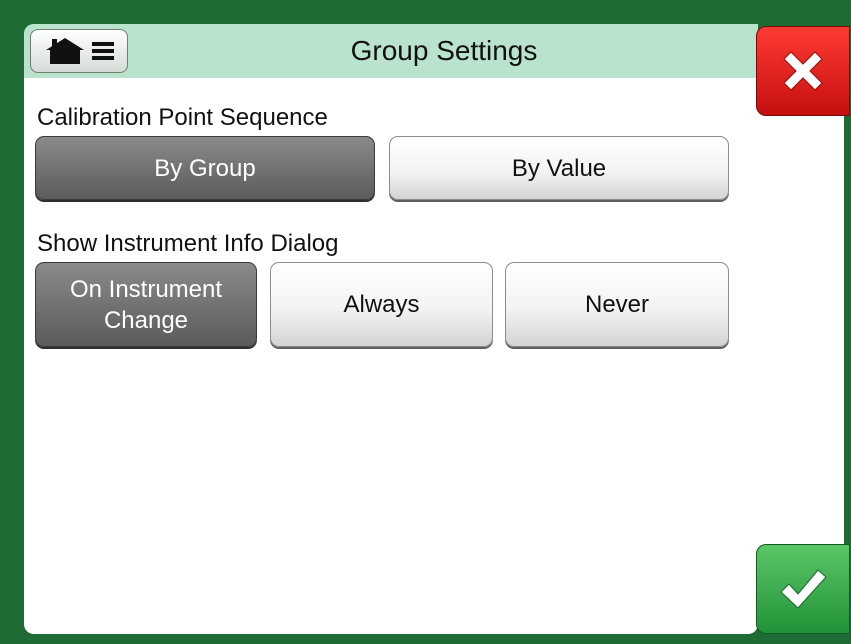  Describe the element at coordinates (188, 243) in the screenshot. I see `instrument-info-label: Show Instrument Info Dialog` at that location.